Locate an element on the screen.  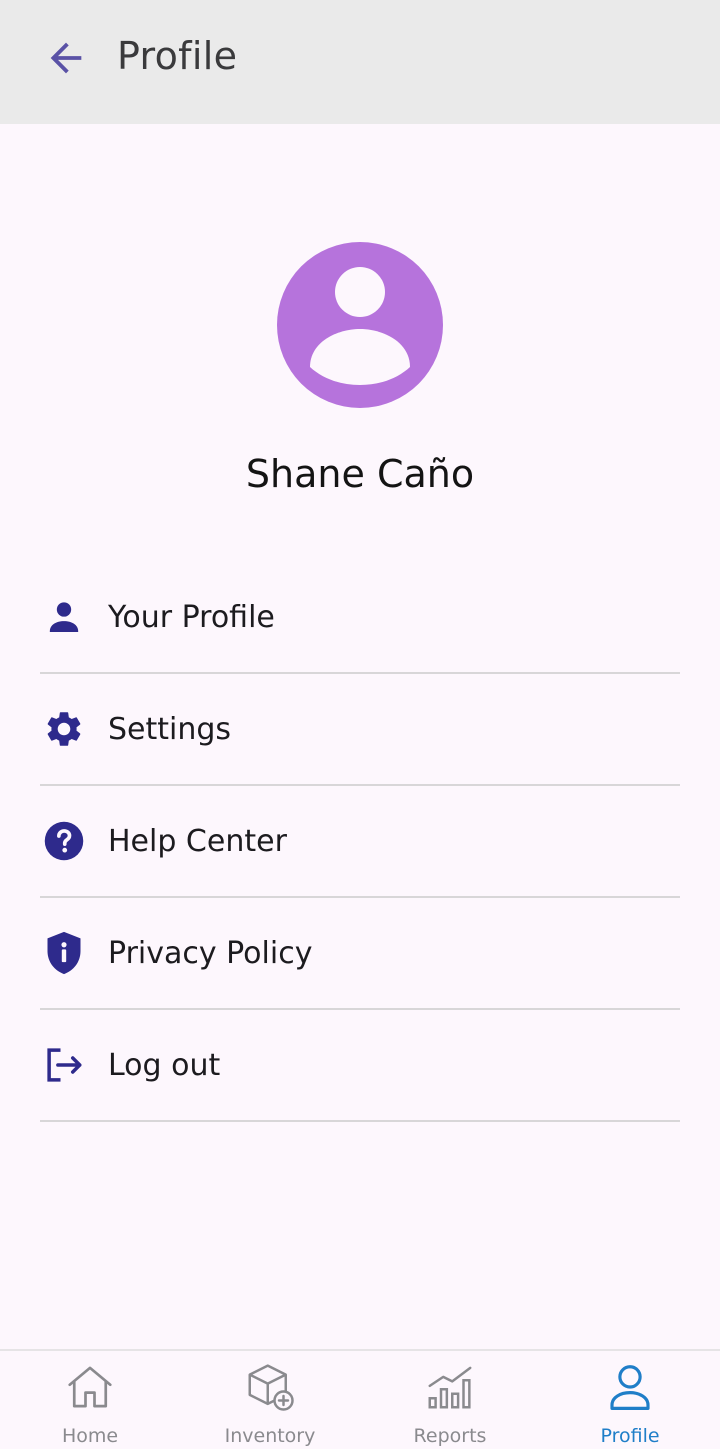
nav-label: Profile is located at coordinates (630, 1436).